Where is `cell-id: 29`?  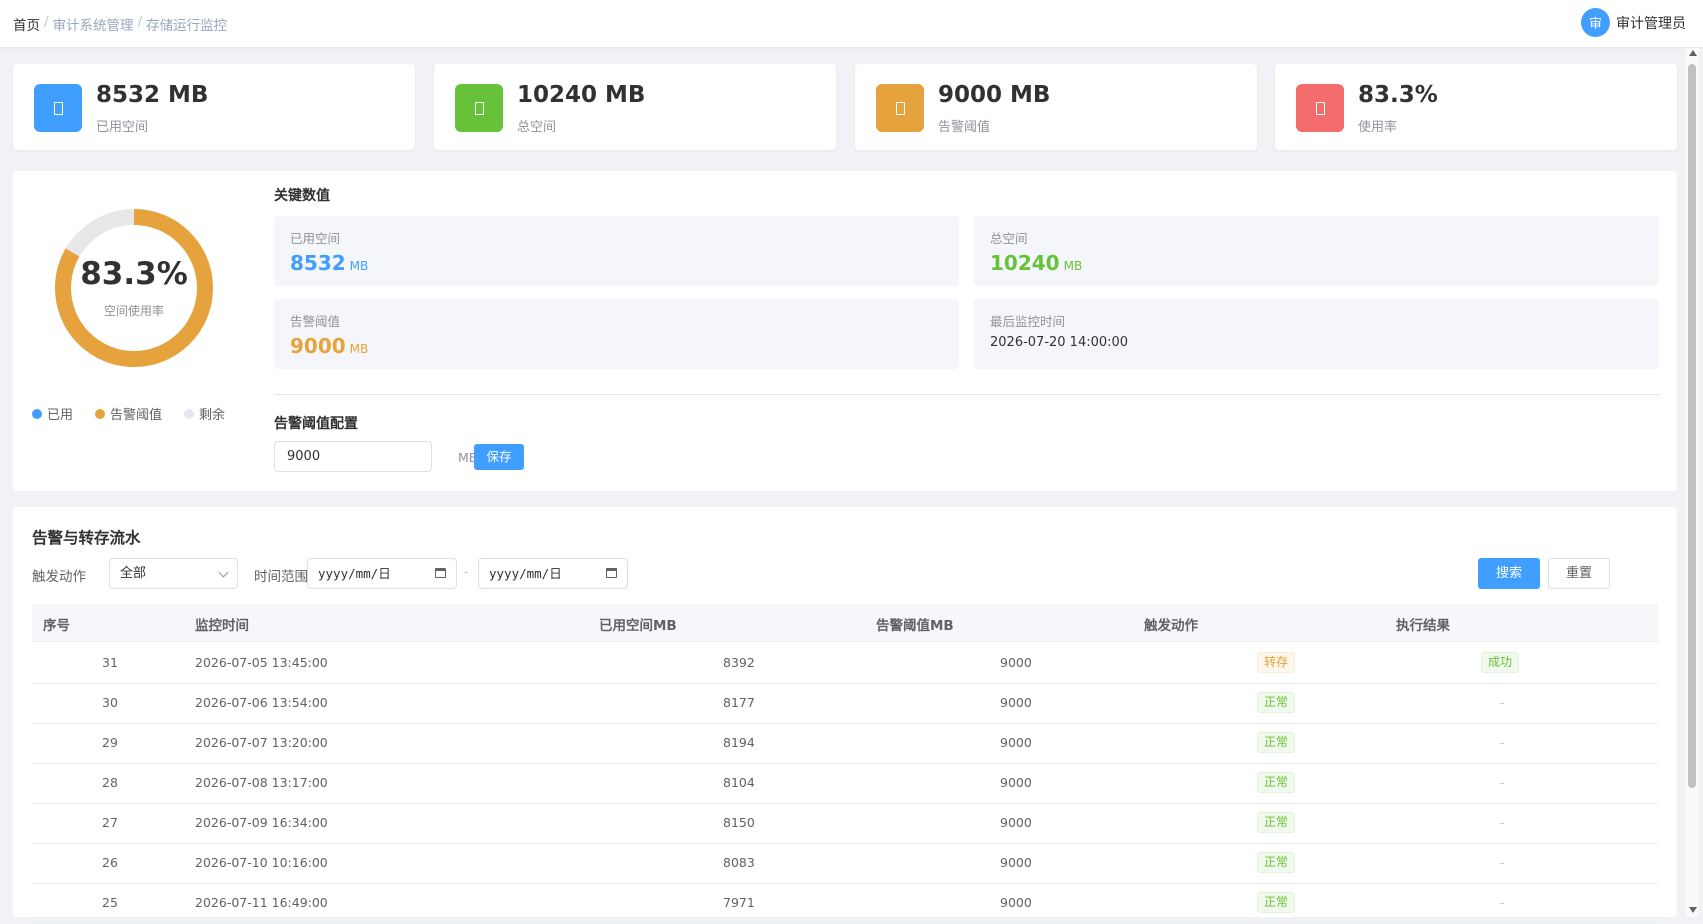
cell-id: 29 is located at coordinates (110, 742).